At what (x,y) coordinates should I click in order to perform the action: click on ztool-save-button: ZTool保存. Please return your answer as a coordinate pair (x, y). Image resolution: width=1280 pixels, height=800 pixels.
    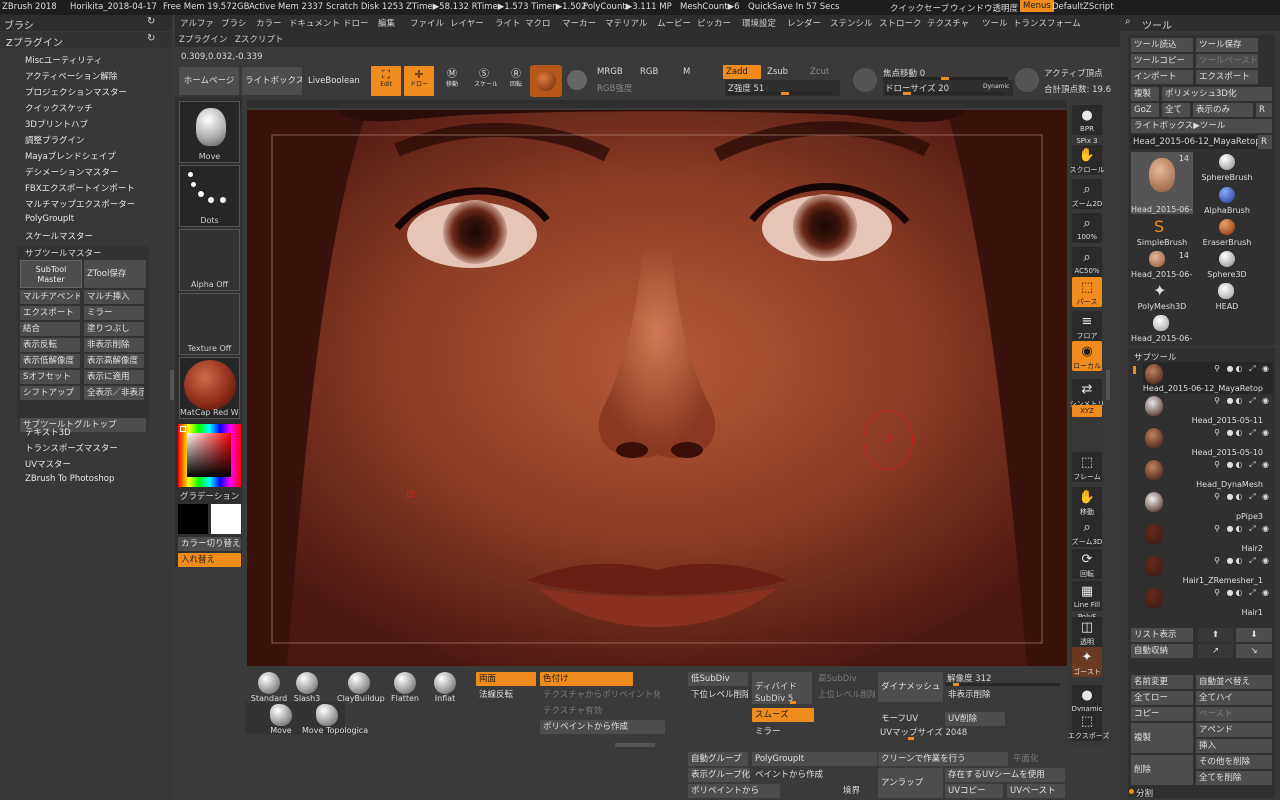
    Looking at the image, I should click on (115, 274).